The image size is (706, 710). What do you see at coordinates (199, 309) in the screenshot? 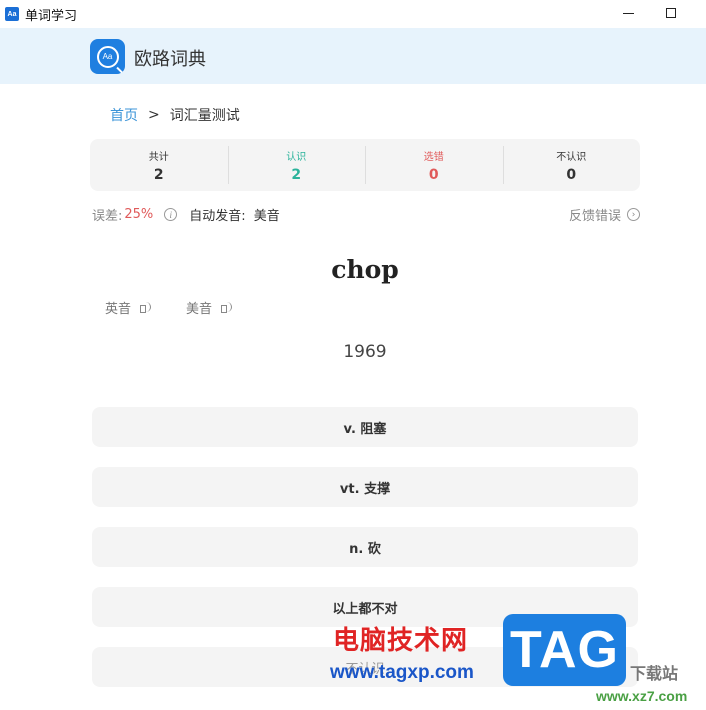
I see `pron-us-label: 美音` at bounding box center [199, 309].